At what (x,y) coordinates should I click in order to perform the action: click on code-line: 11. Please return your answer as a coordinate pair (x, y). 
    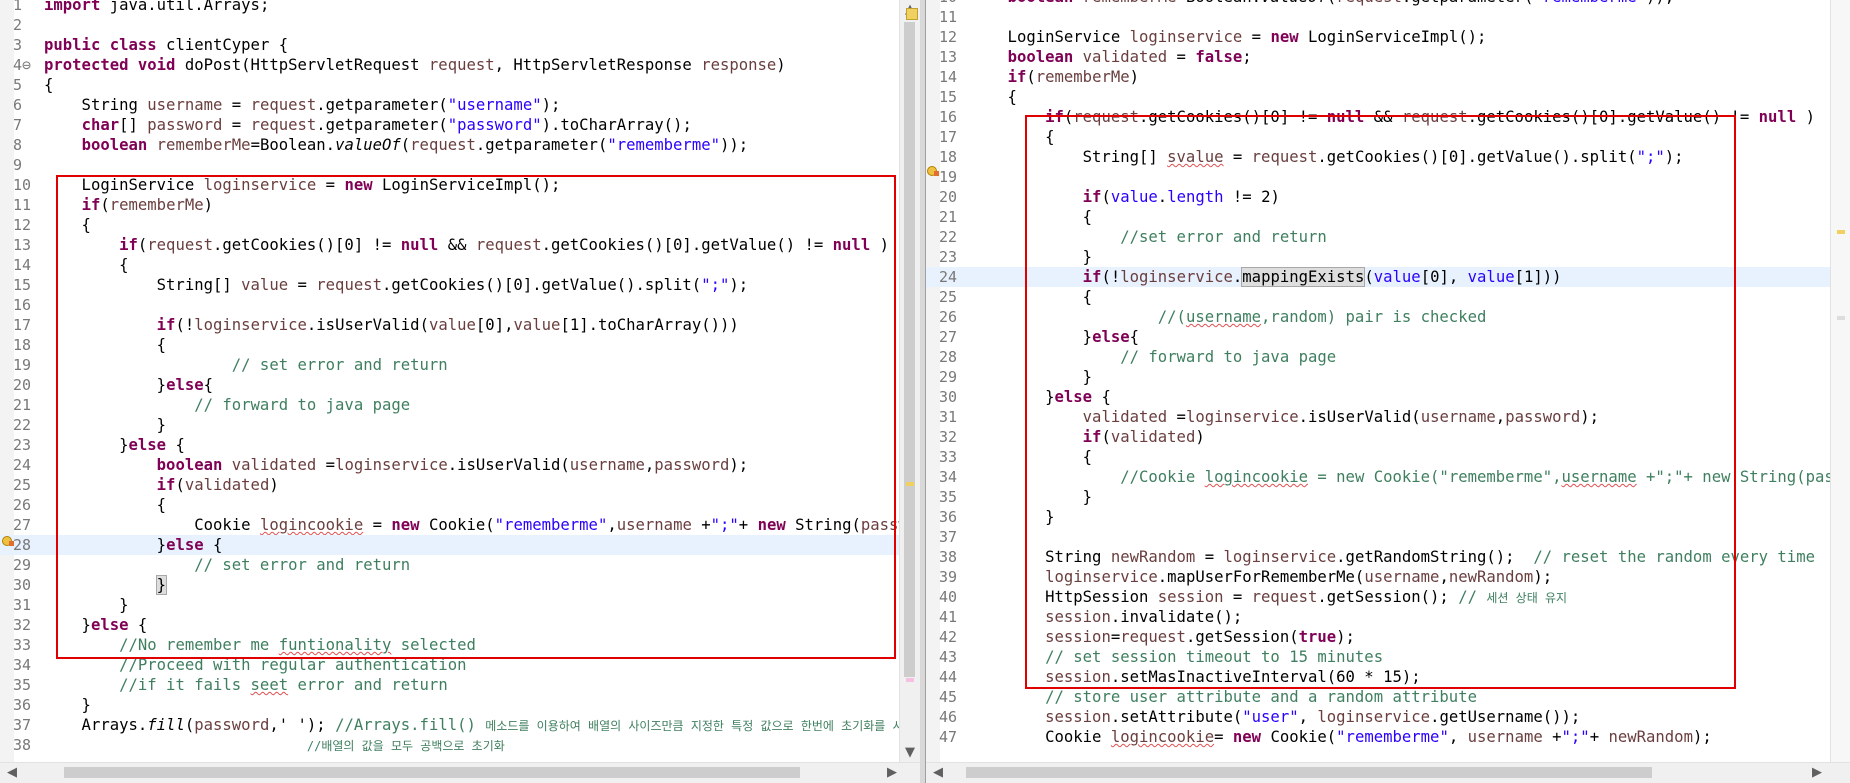
    Looking at the image, I should click on (1378, 17).